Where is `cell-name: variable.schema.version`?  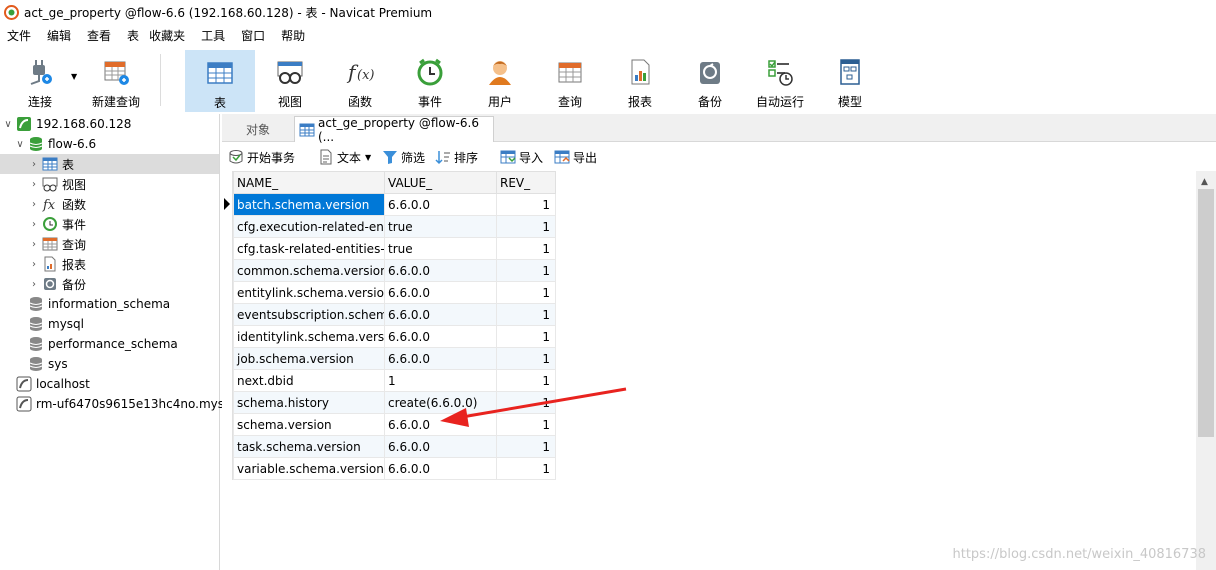
cell-name: variable.schema.version is located at coordinates (309, 468).